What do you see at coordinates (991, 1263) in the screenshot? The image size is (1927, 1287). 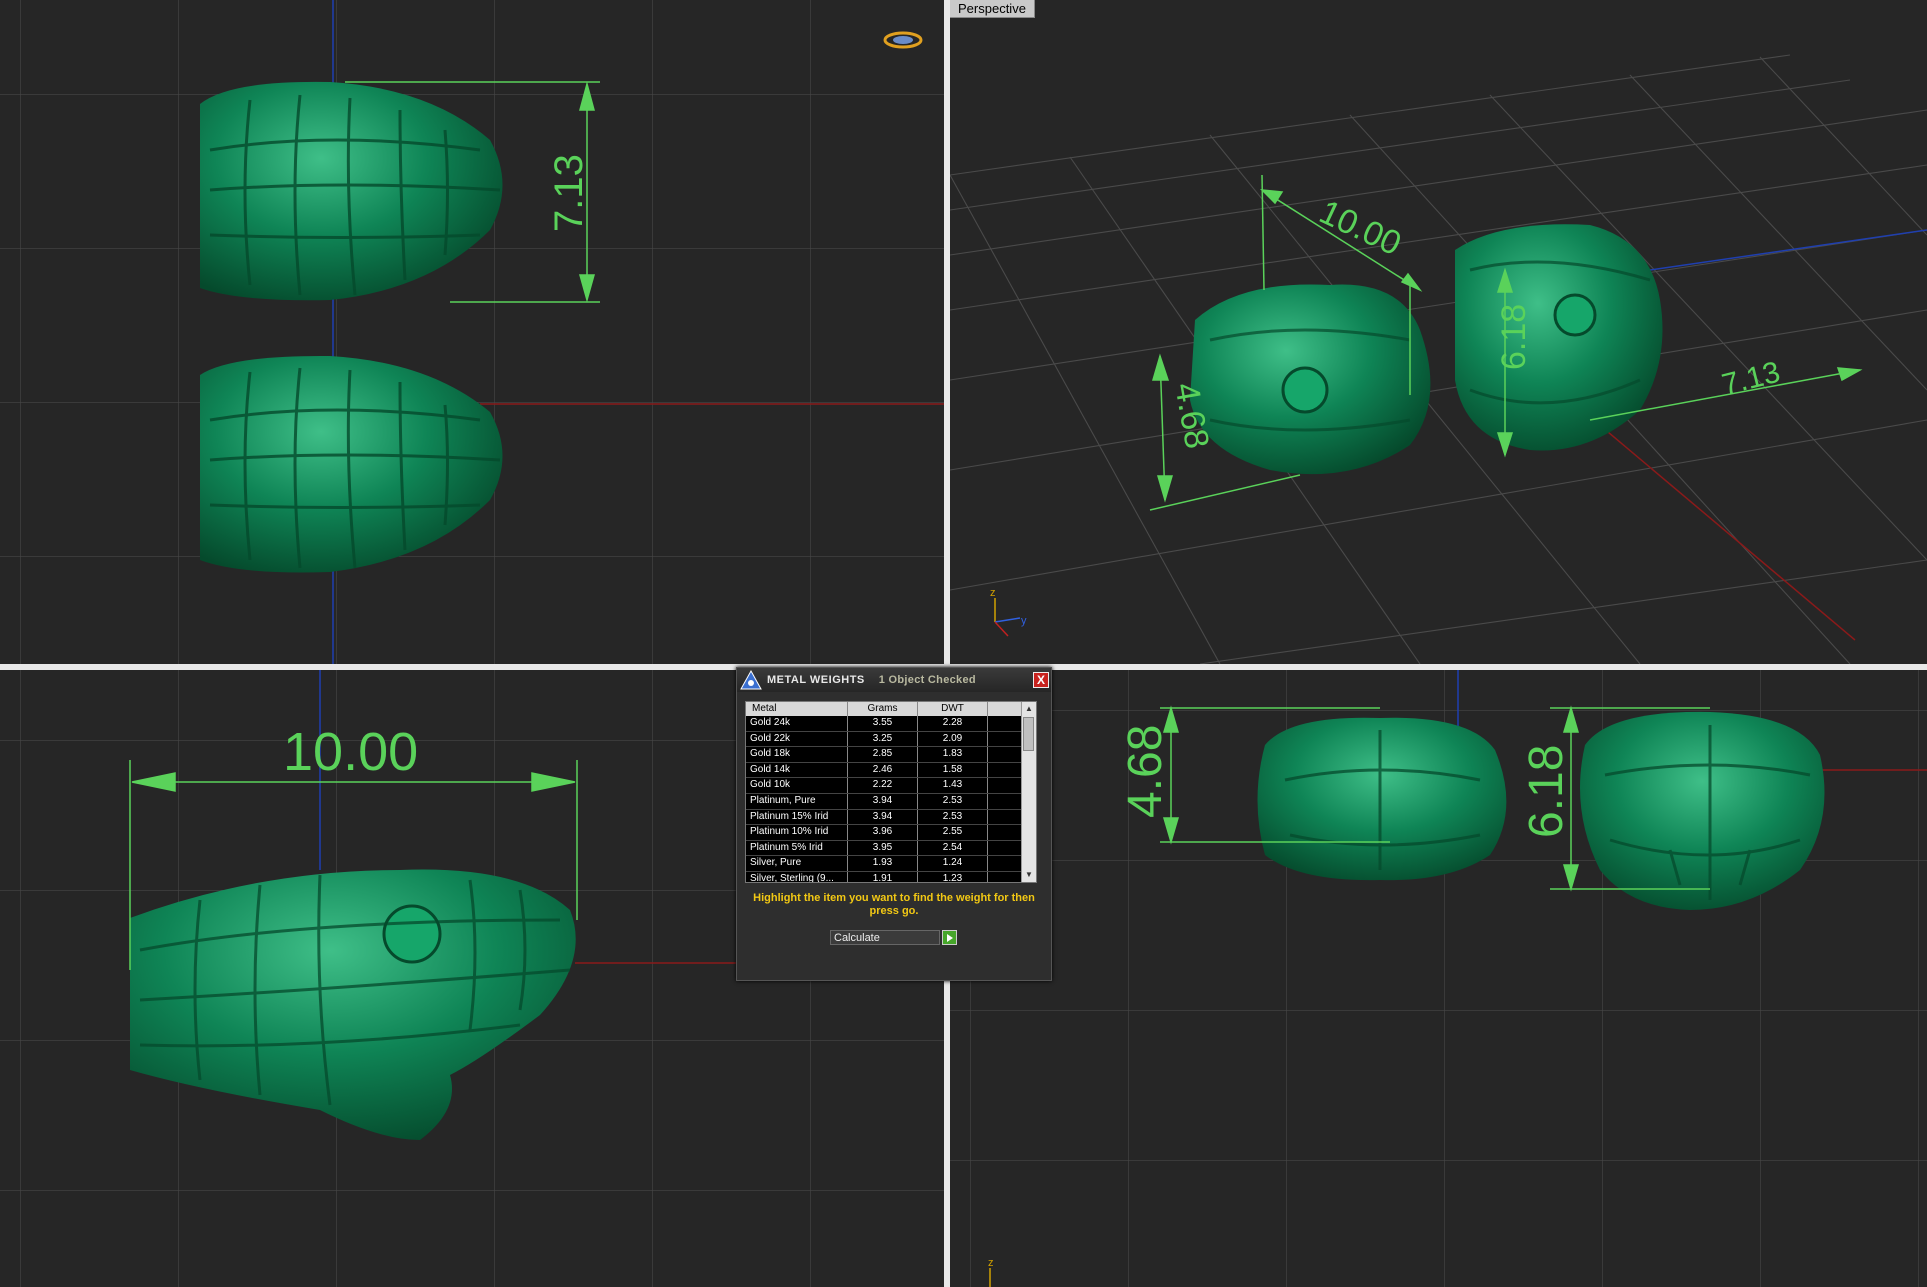 I see `front-axis-z-label: z` at bounding box center [991, 1263].